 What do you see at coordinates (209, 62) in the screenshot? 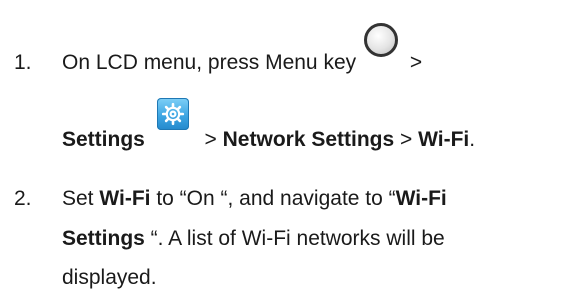
I see `step-1-instruction-text: On LCD menu, press Menu key` at bounding box center [209, 62].